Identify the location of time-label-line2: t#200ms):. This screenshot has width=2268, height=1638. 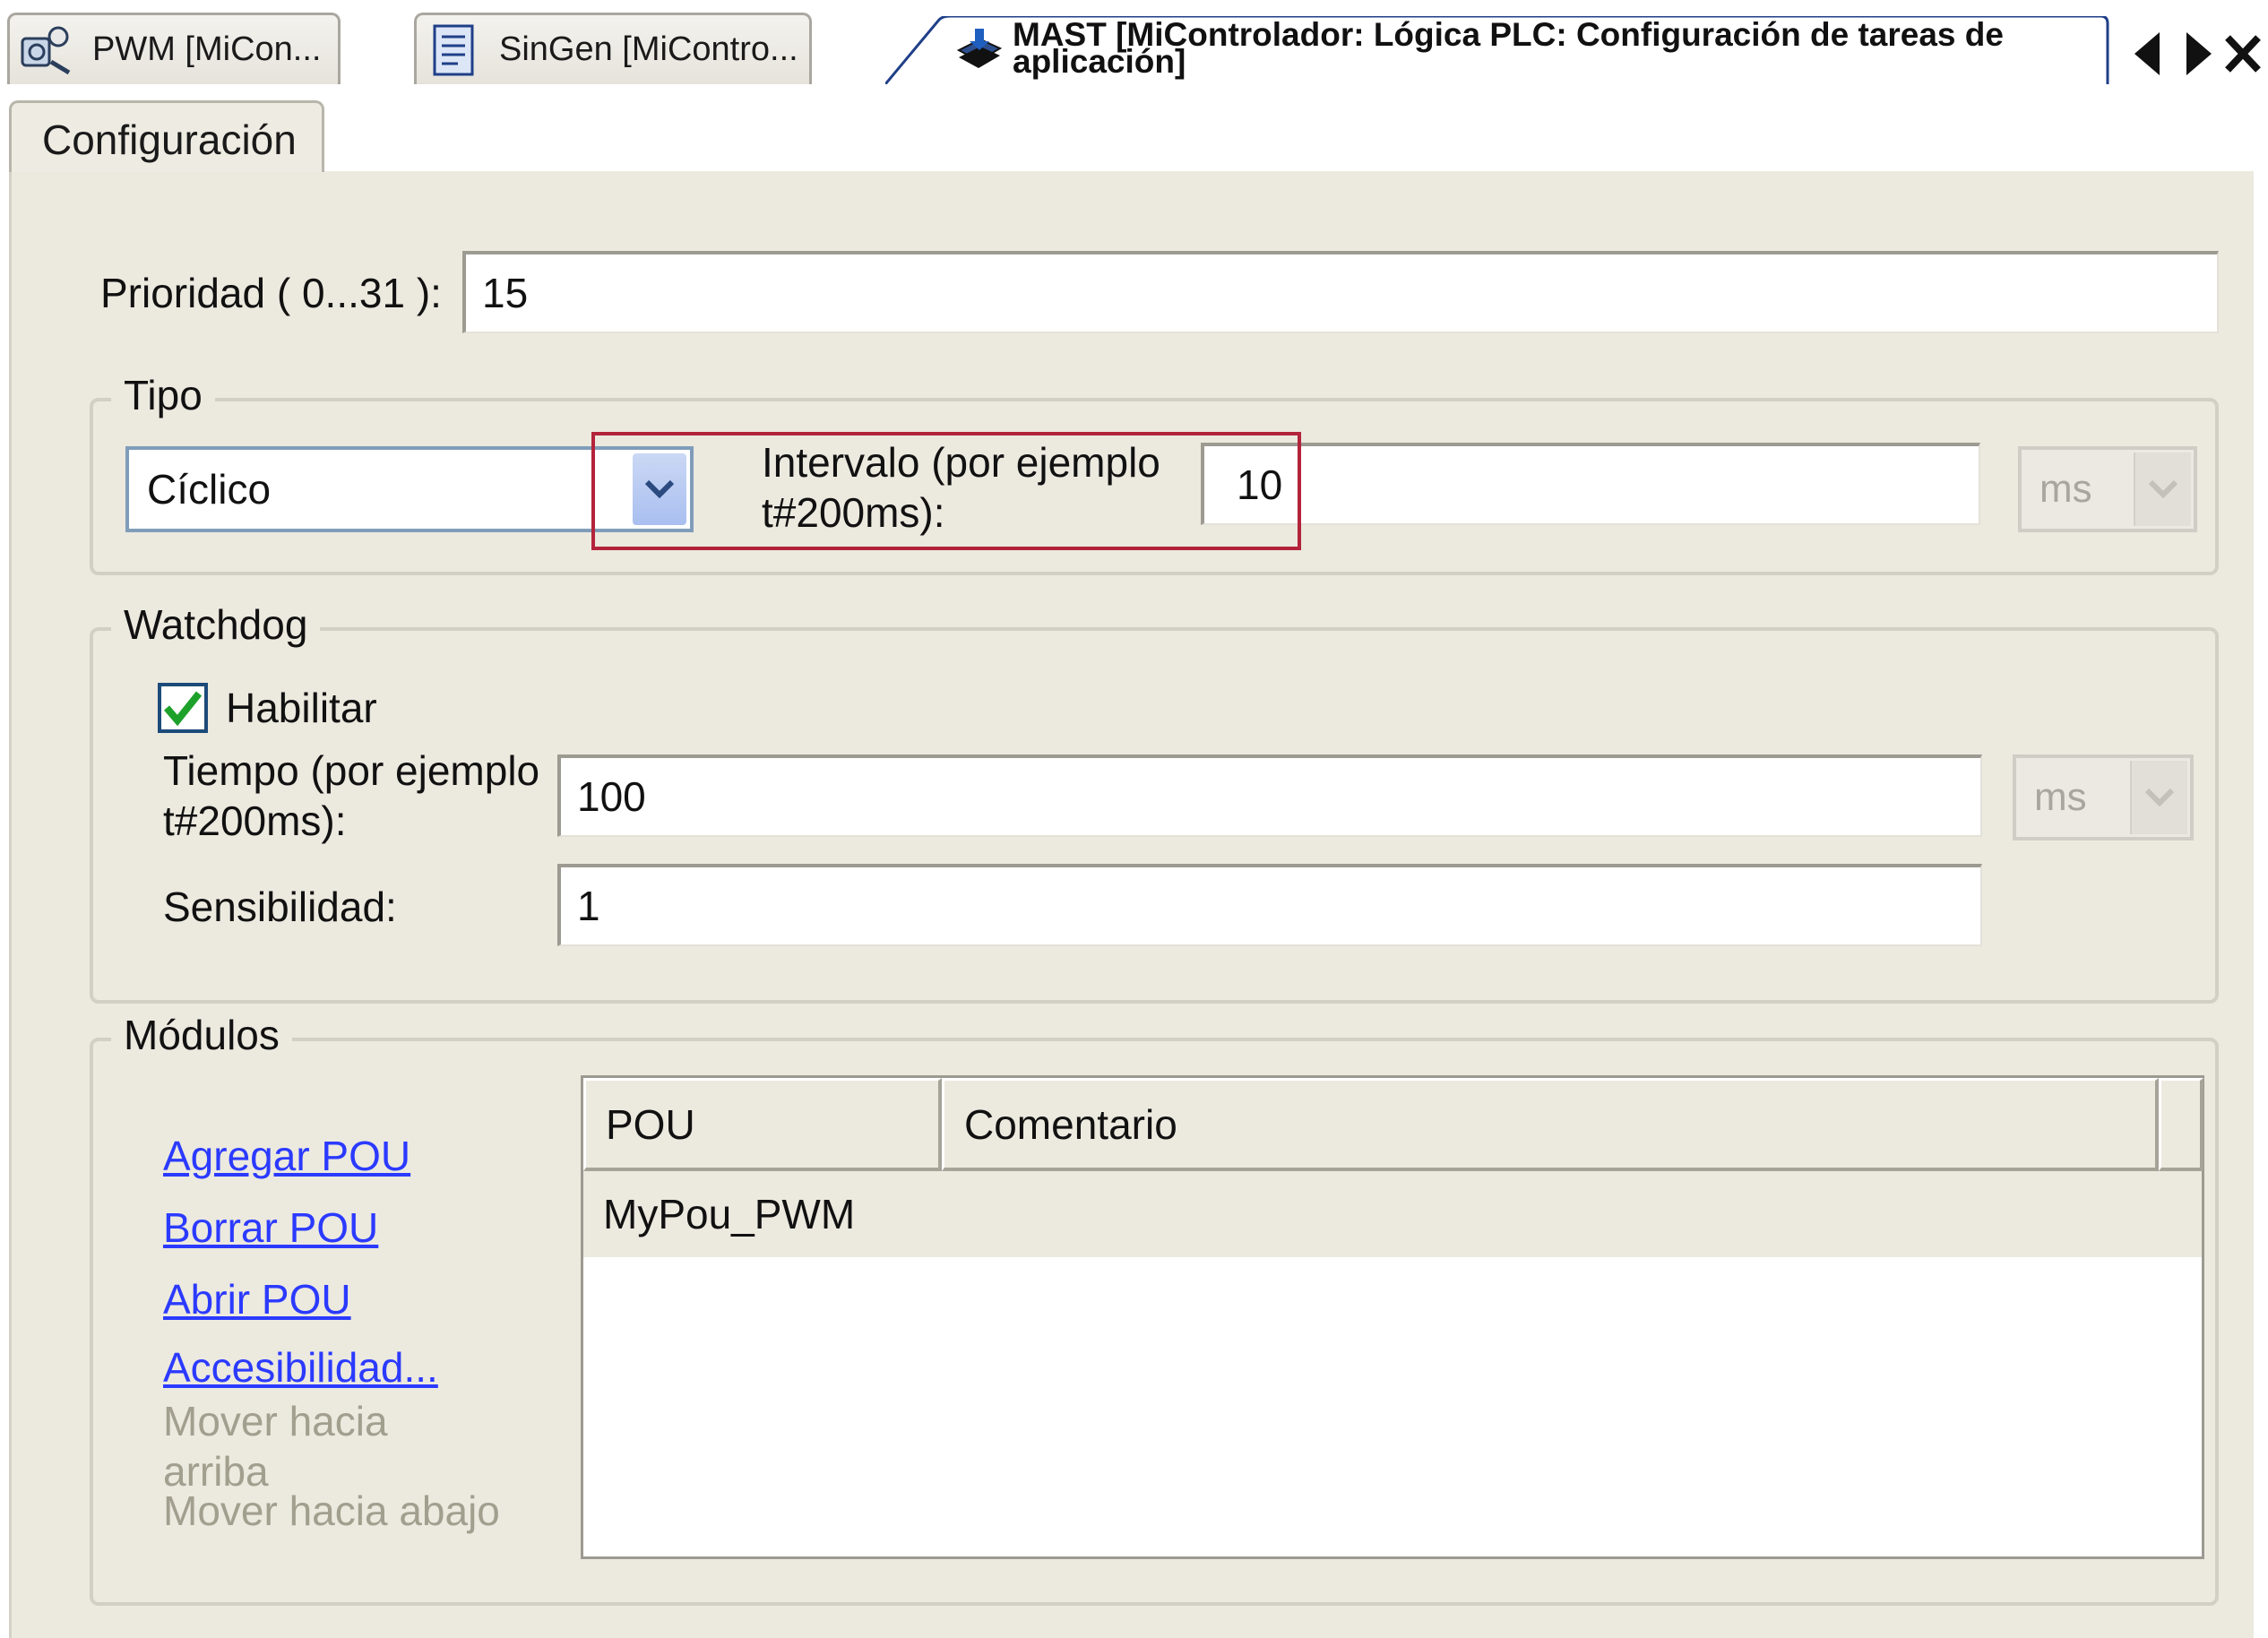
(255, 821).